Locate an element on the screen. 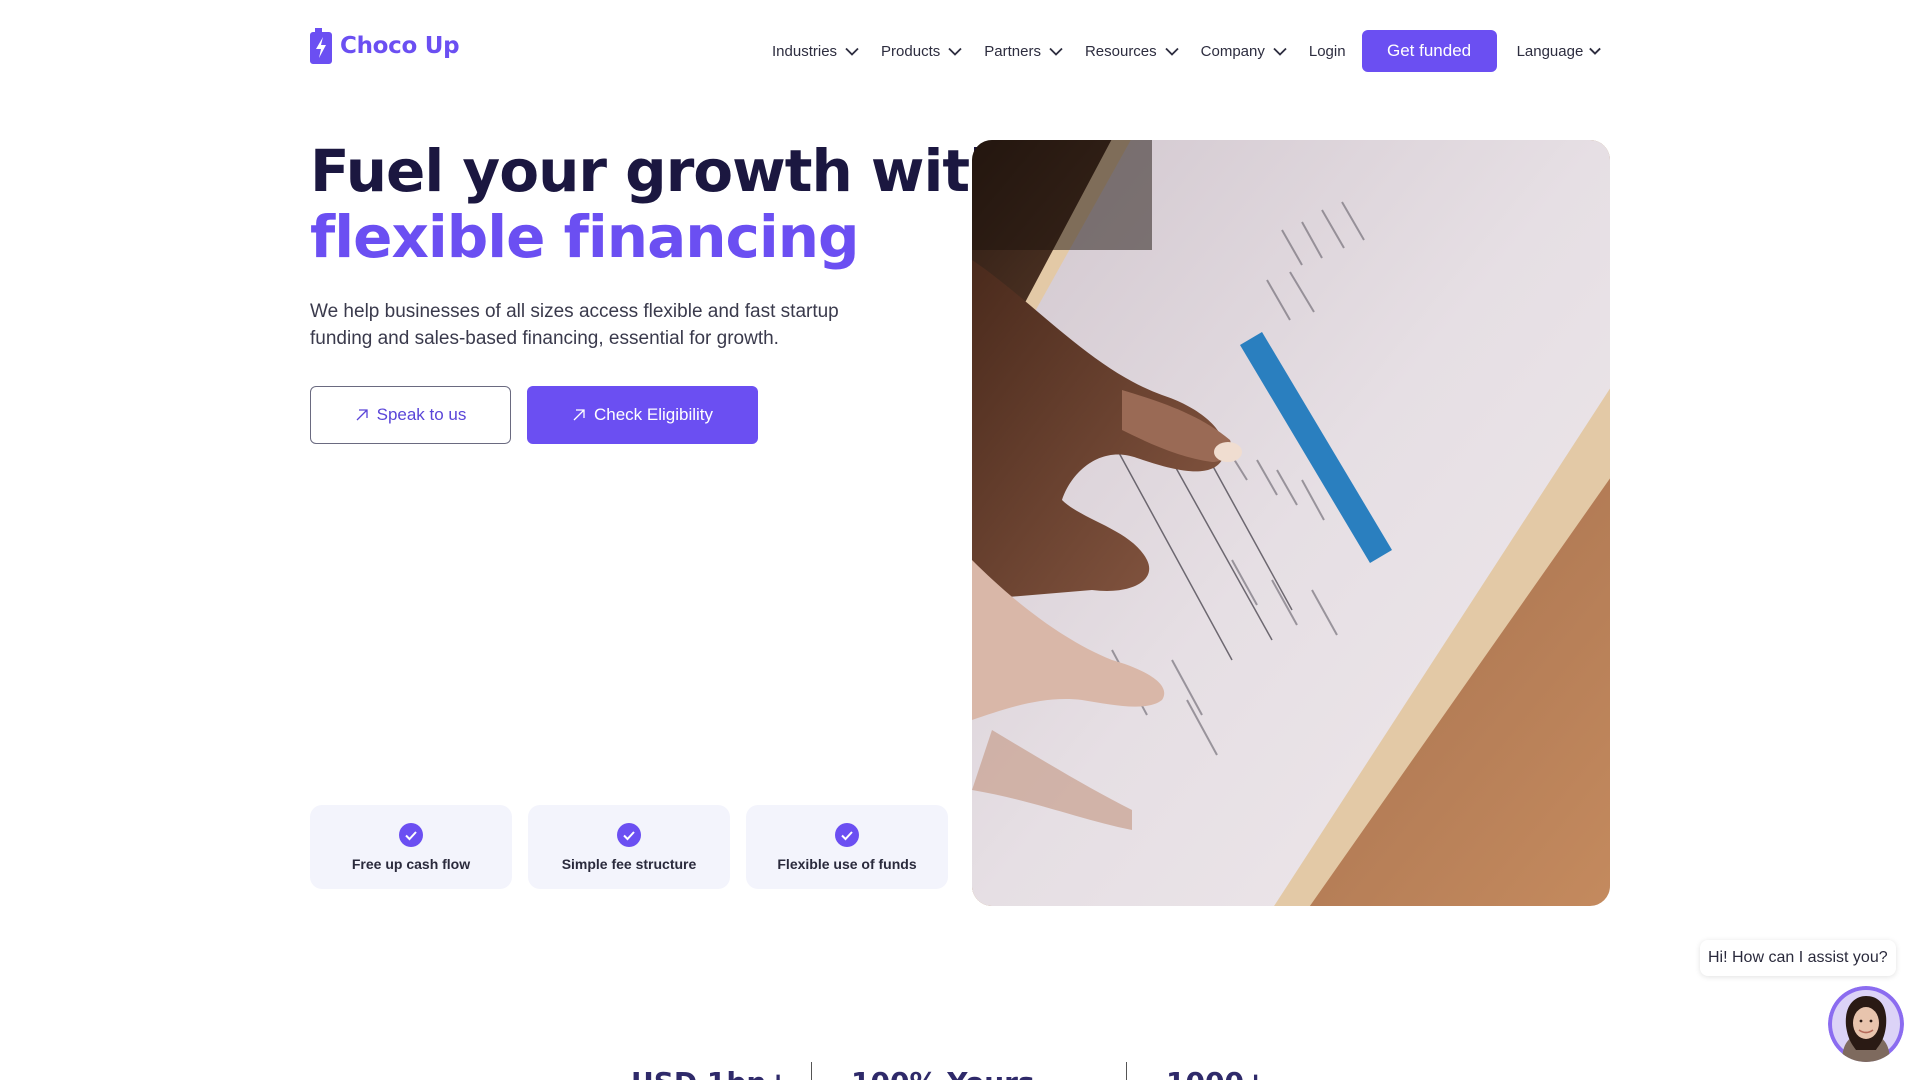 Image resolution: width=1920 pixels, height=1080 pixels. logo: Choco Up is located at coordinates (385, 46).